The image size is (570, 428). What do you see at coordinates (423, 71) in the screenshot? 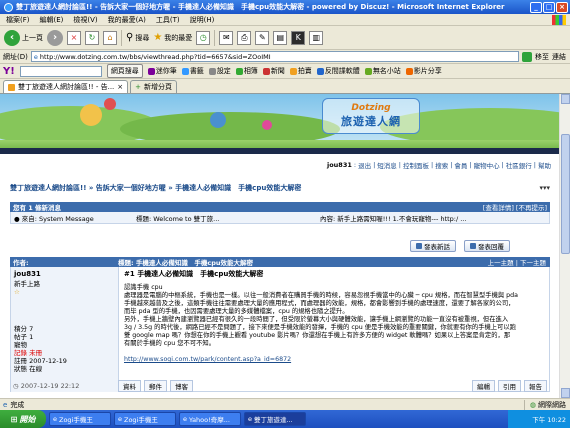
I see `yahoo-item-video: 影片分享` at bounding box center [423, 71].